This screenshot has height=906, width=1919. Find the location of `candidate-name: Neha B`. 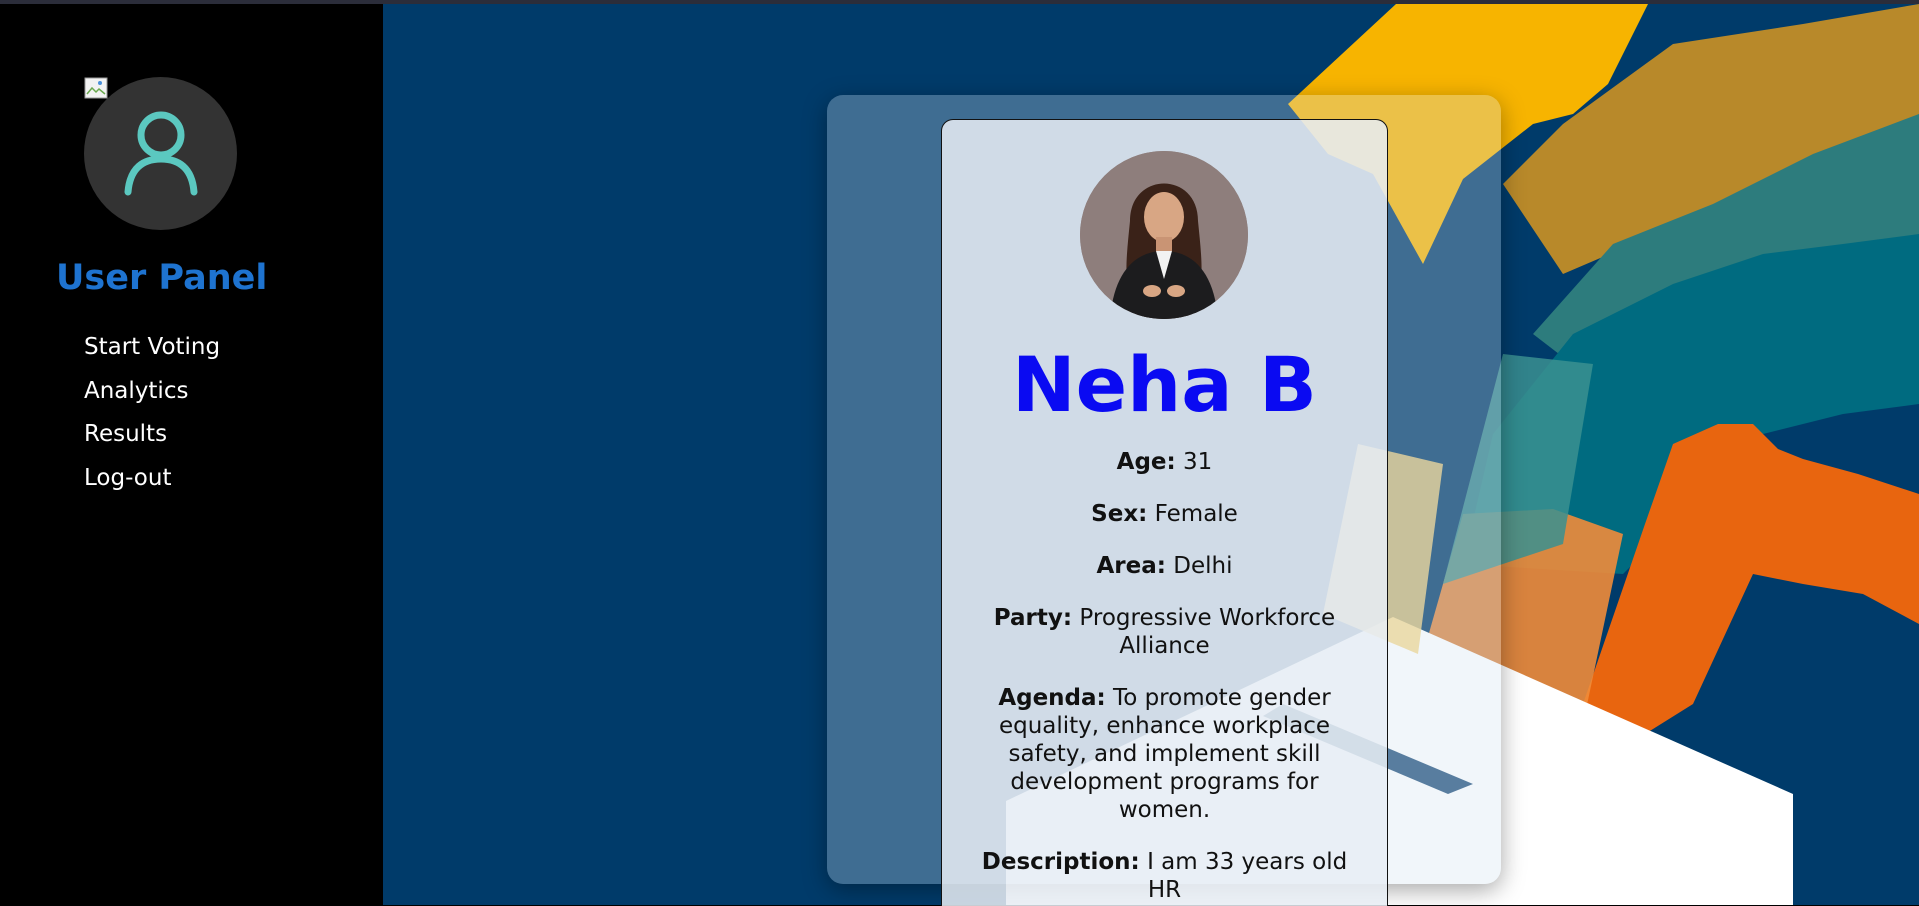

candidate-name: Neha B is located at coordinates (1164, 384).